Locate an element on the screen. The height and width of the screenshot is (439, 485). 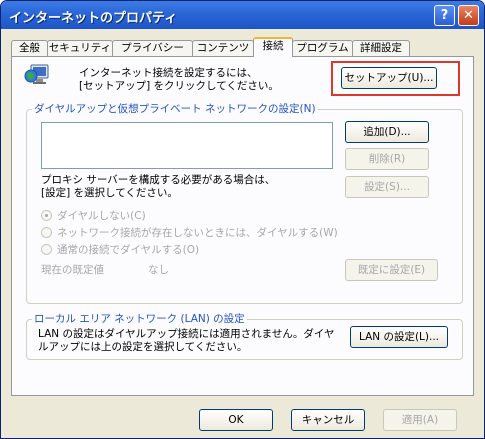
dialup-group-label: ダイヤルアップと仮想プライベート ネットワークの設定(N) is located at coordinates (175, 109).